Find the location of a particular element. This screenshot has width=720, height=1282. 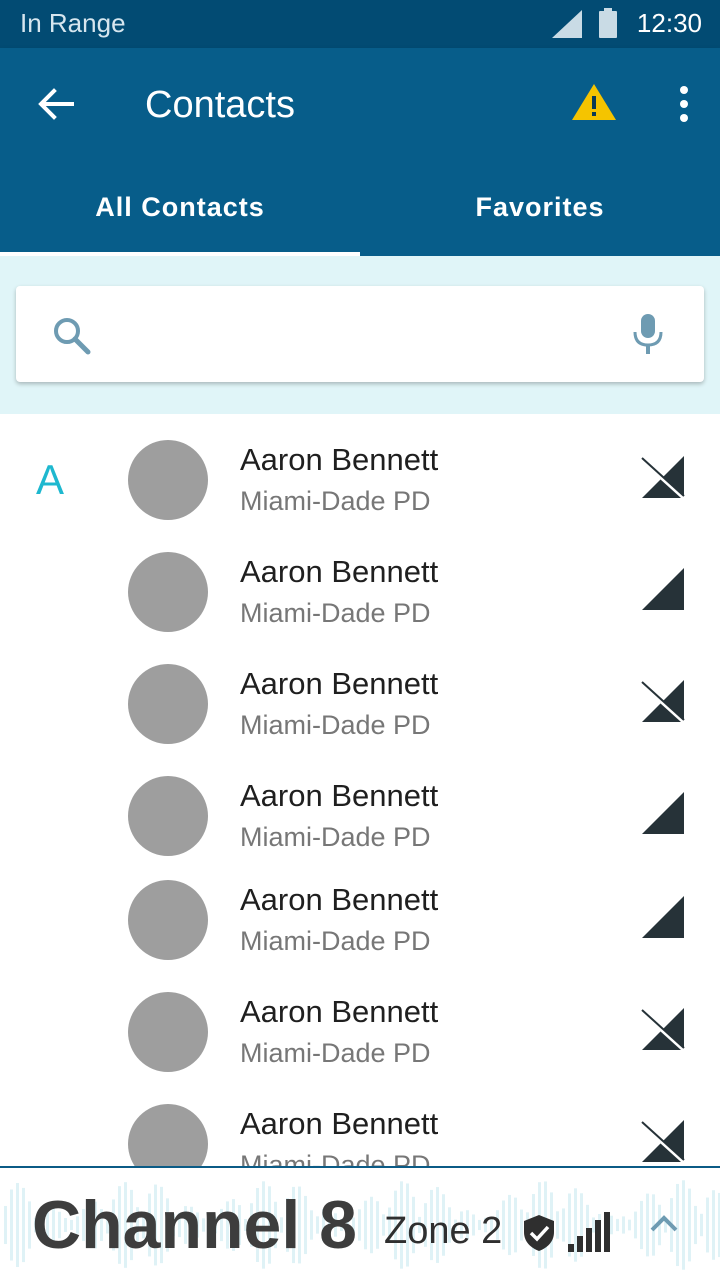

tab-all-contacts: All Contacts is located at coordinates (180, 217).